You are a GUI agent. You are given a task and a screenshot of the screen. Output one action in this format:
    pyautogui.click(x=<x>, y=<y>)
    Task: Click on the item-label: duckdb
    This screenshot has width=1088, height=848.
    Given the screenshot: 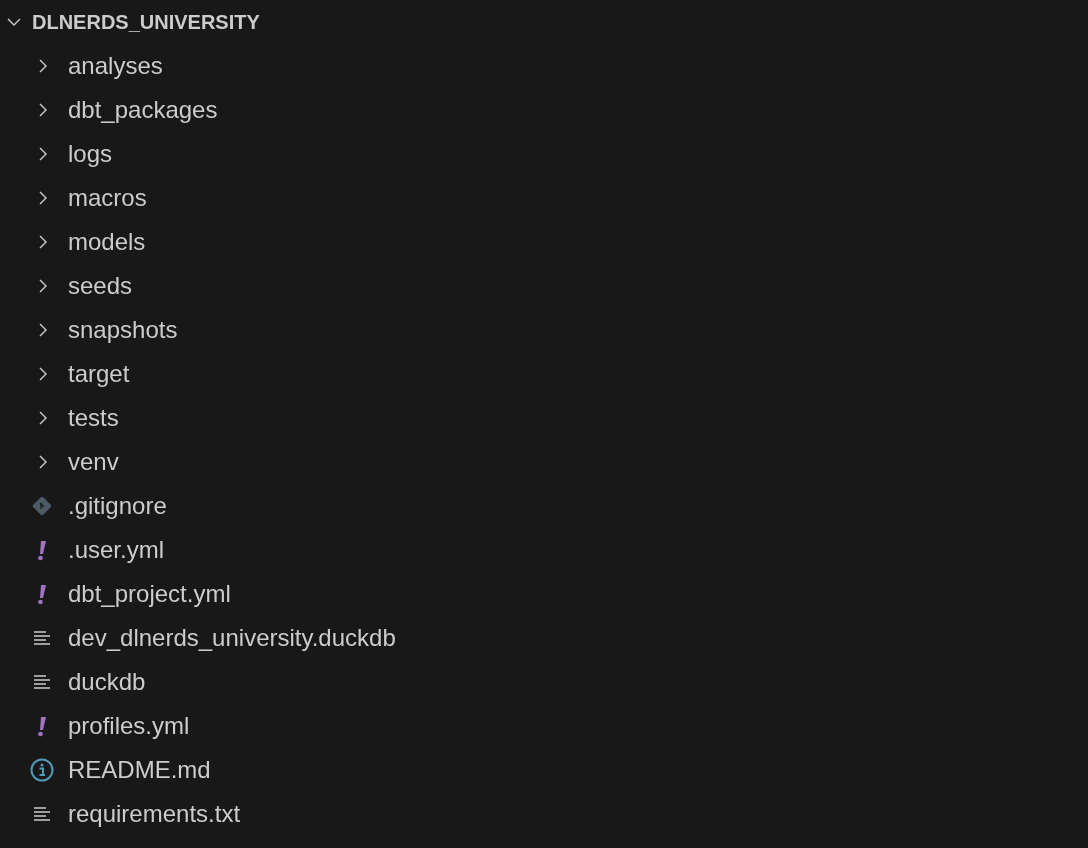 What is the action you would take?
    pyautogui.click(x=107, y=682)
    